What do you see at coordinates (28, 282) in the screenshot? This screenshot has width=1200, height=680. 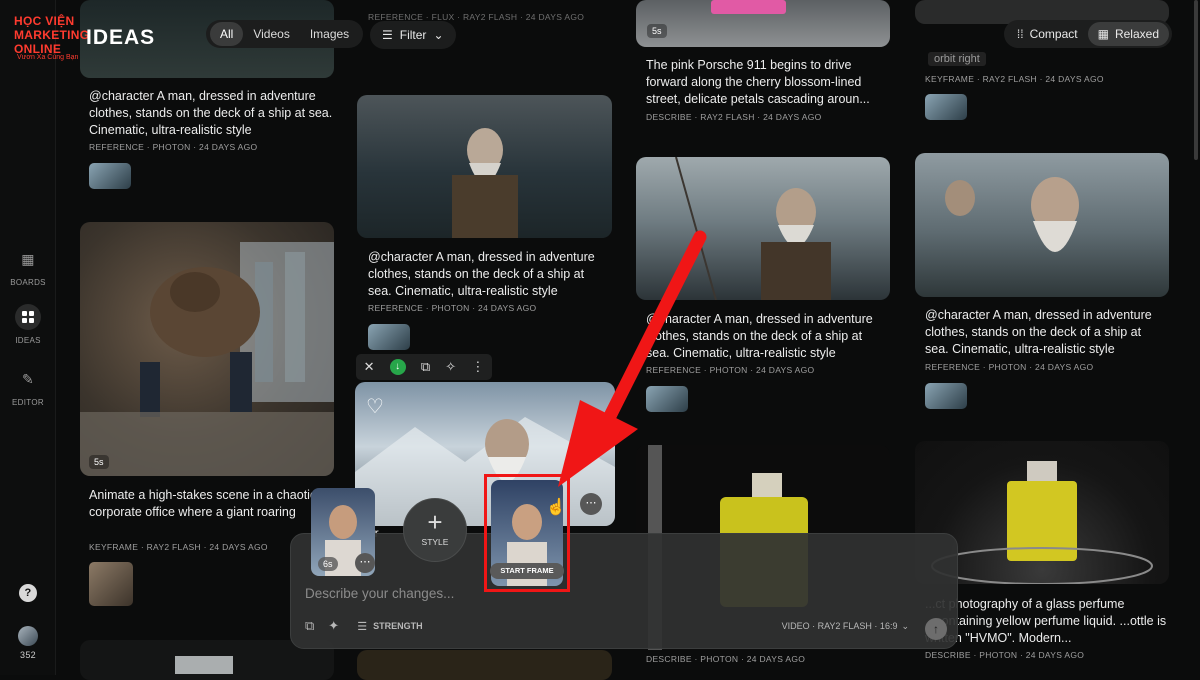 I see `sidebar-item-label: BOARDS` at bounding box center [28, 282].